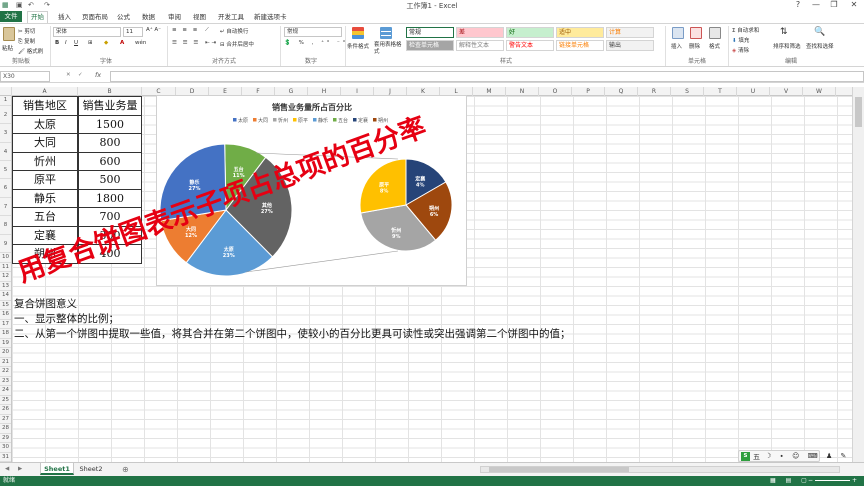 Image resolution: width=864 pixels, height=486 pixels. I want to click on row-header-3: 3, so click(5, 133).